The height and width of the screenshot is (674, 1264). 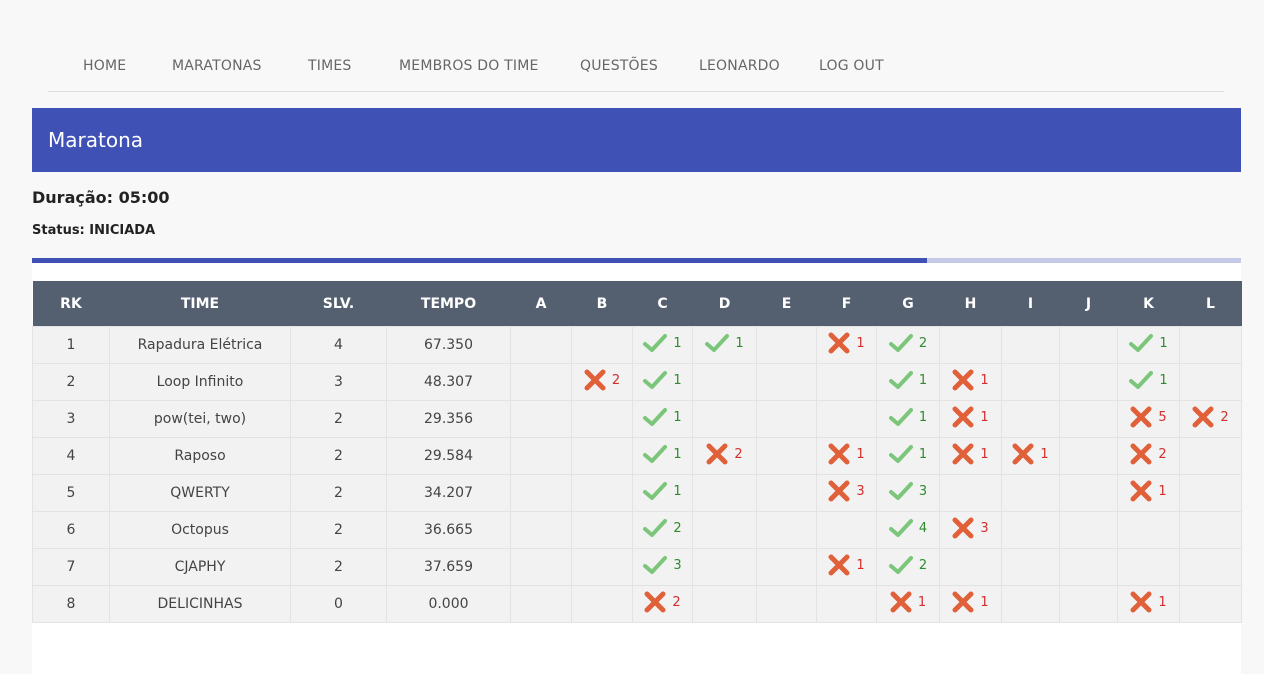 What do you see at coordinates (677, 565) in the screenshot?
I see `attempt-count: 3` at bounding box center [677, 565].